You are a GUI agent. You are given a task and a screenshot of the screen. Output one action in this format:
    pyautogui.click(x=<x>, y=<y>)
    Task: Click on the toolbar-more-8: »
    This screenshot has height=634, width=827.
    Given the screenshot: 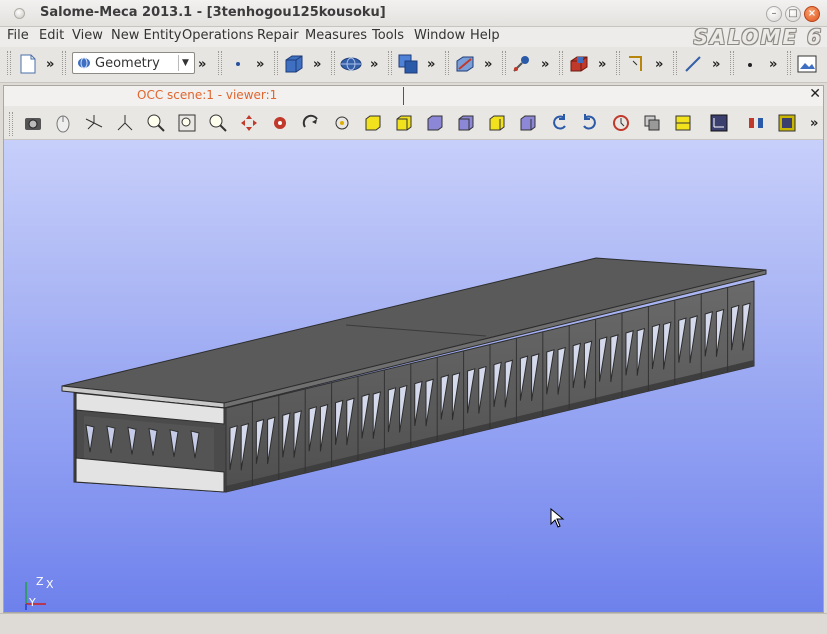 What is the action you would take?
    pyautogui.click(x=545, y=64)
    